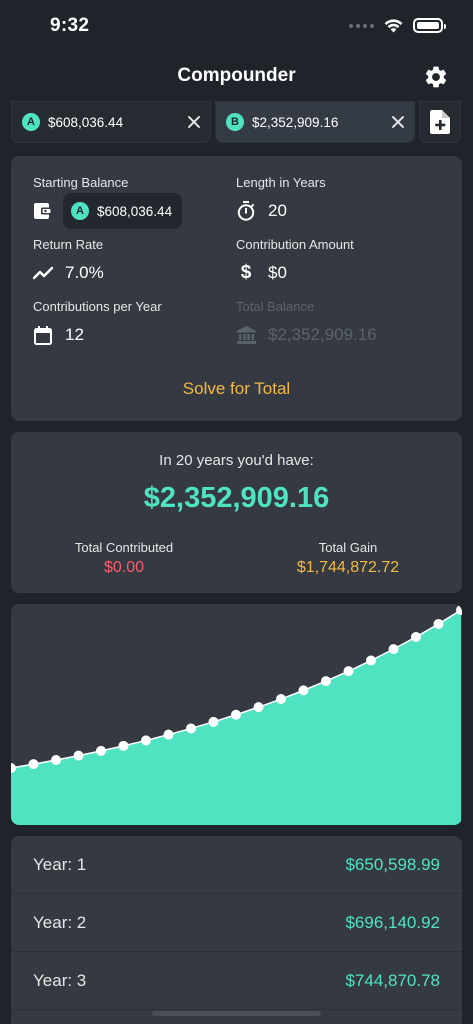  I want to click on starting-balance-value: $608,036.44, so click(135, 211).